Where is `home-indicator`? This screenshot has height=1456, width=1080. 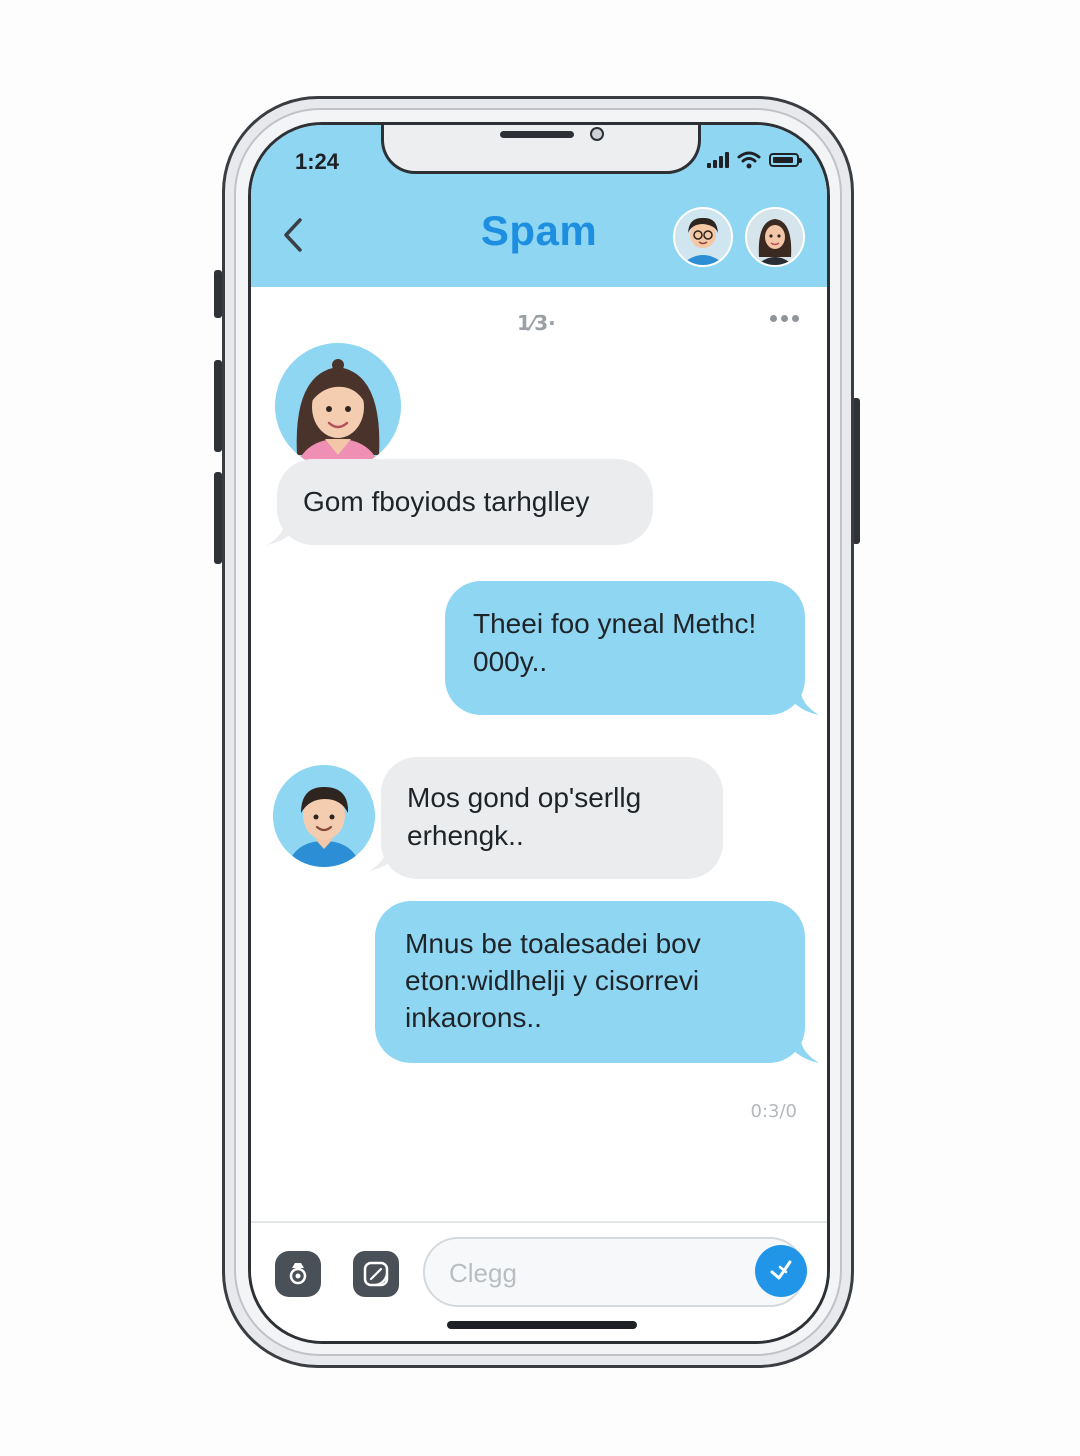 home-indicator is located at coordinates (542, 1325).